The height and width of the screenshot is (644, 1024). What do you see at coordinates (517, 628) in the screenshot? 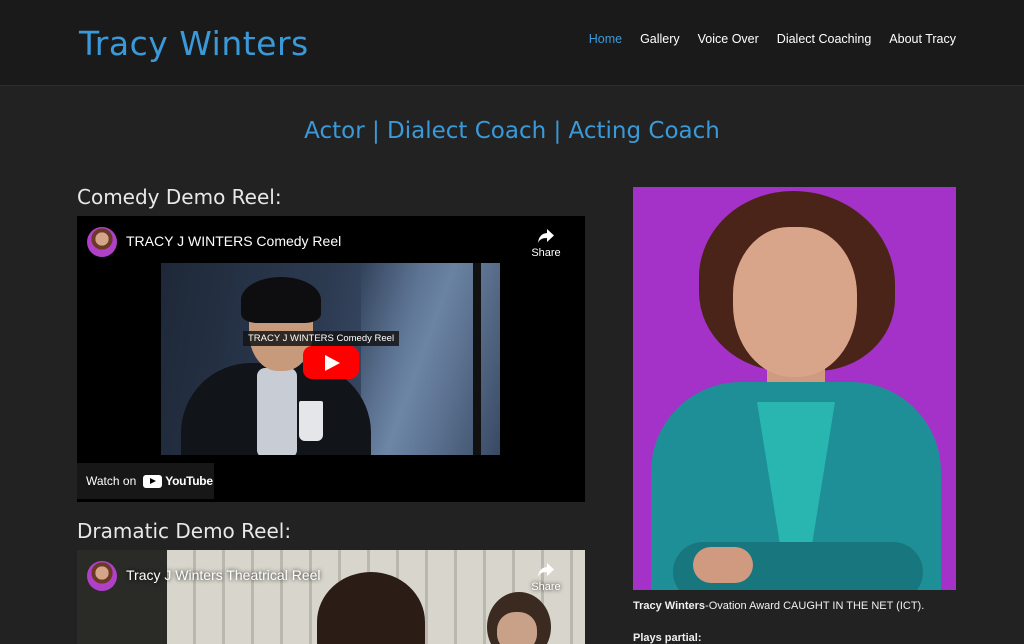
I see `scene-person-2-face` at bounding box center [517, 628].